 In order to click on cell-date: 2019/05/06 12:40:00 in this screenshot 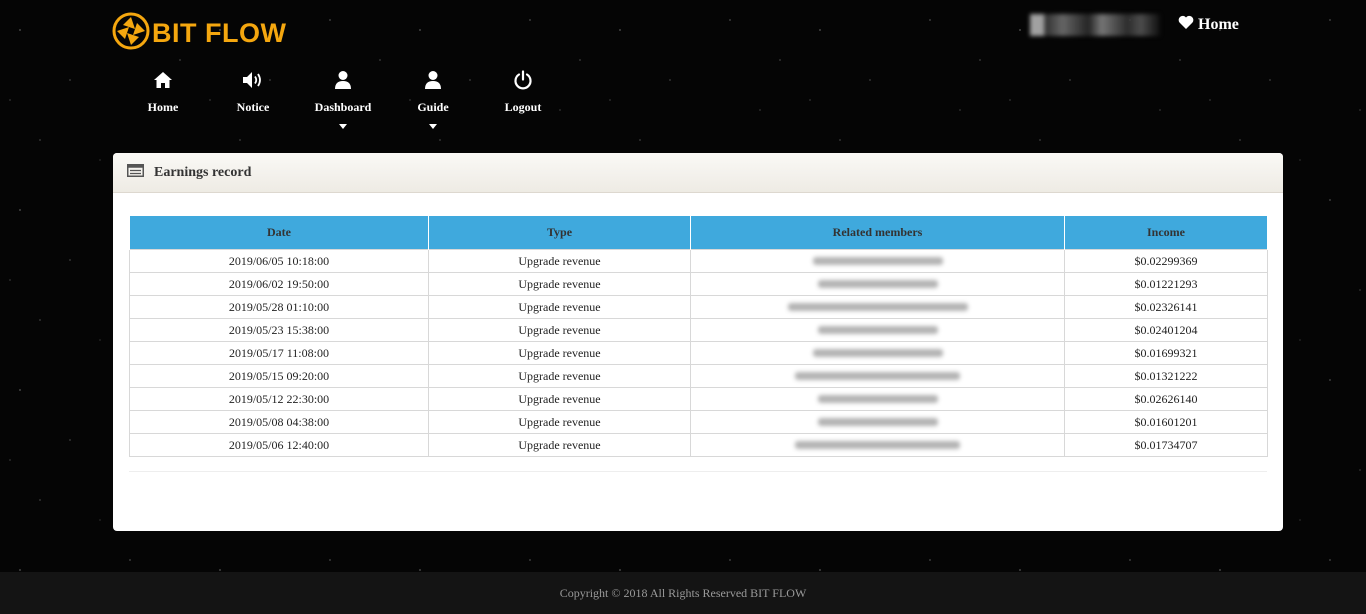, I will do `click(279, 445)`.